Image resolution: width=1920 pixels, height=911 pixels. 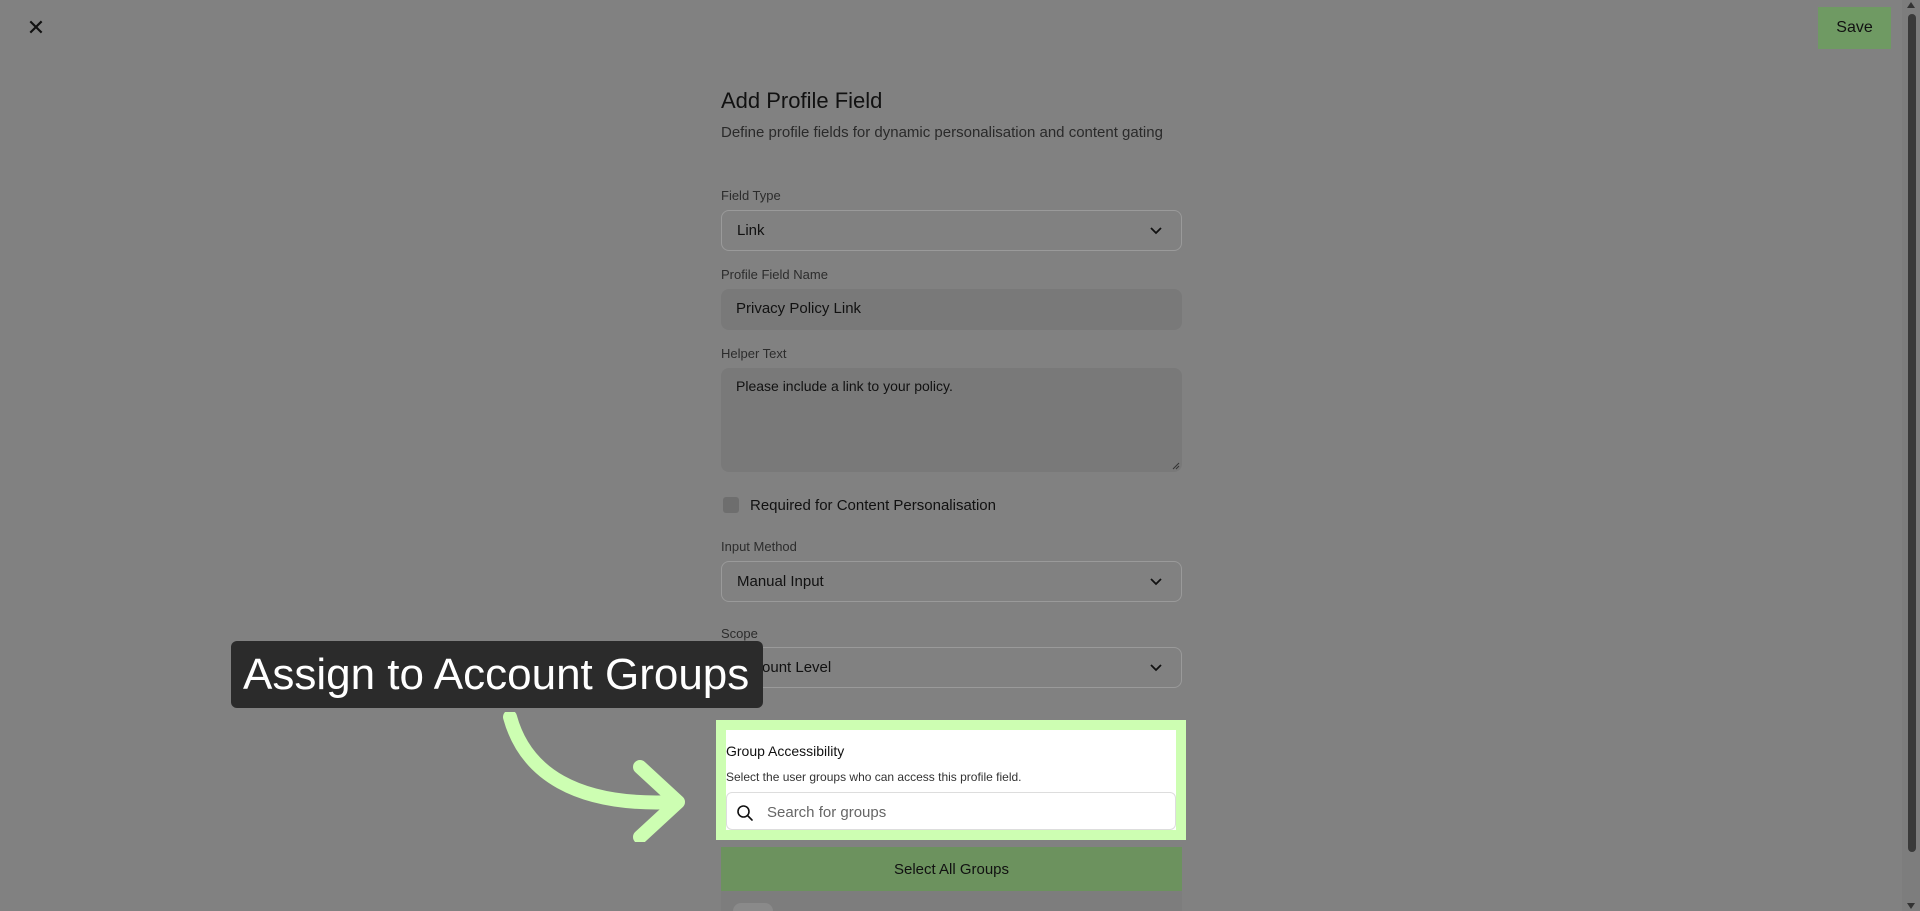 What do you see at coordinates (739, 633) in the screenshot?
I see `scope-label: Scope` at bounding box center [739, 633].